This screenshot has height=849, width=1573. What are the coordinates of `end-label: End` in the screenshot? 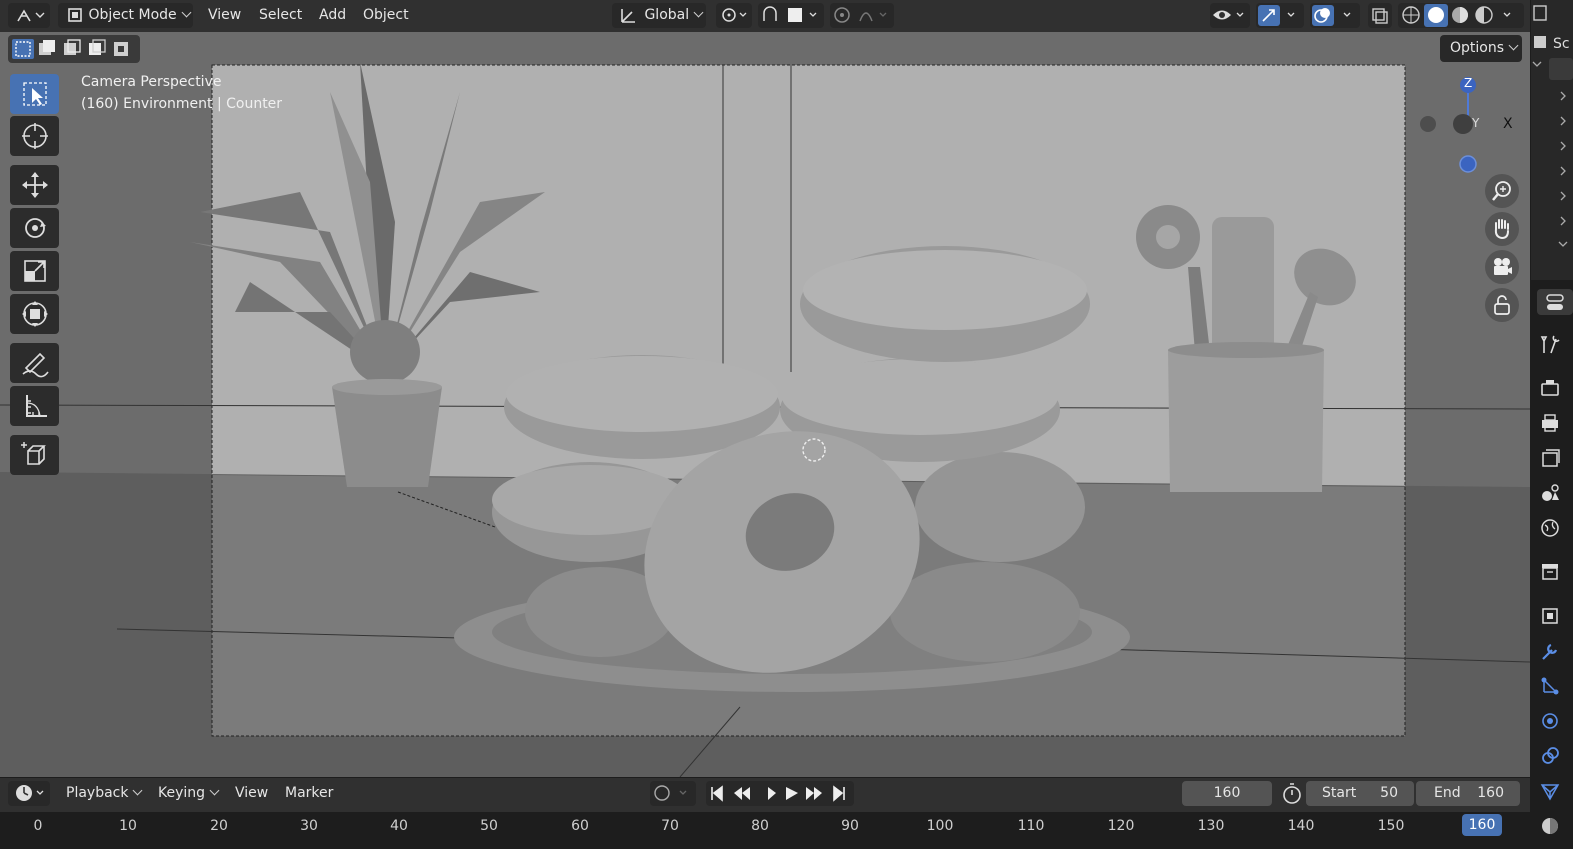 It's located at (1447, 793).